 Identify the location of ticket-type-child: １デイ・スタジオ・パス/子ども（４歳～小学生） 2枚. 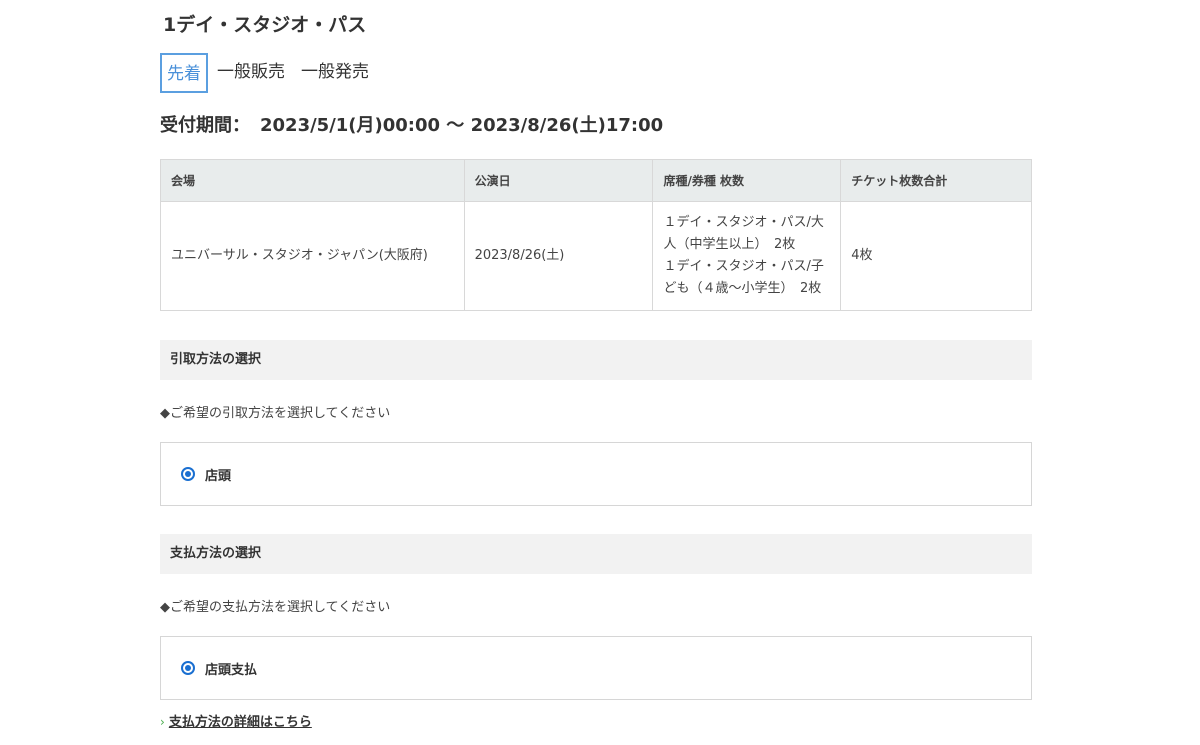
(743, 277).